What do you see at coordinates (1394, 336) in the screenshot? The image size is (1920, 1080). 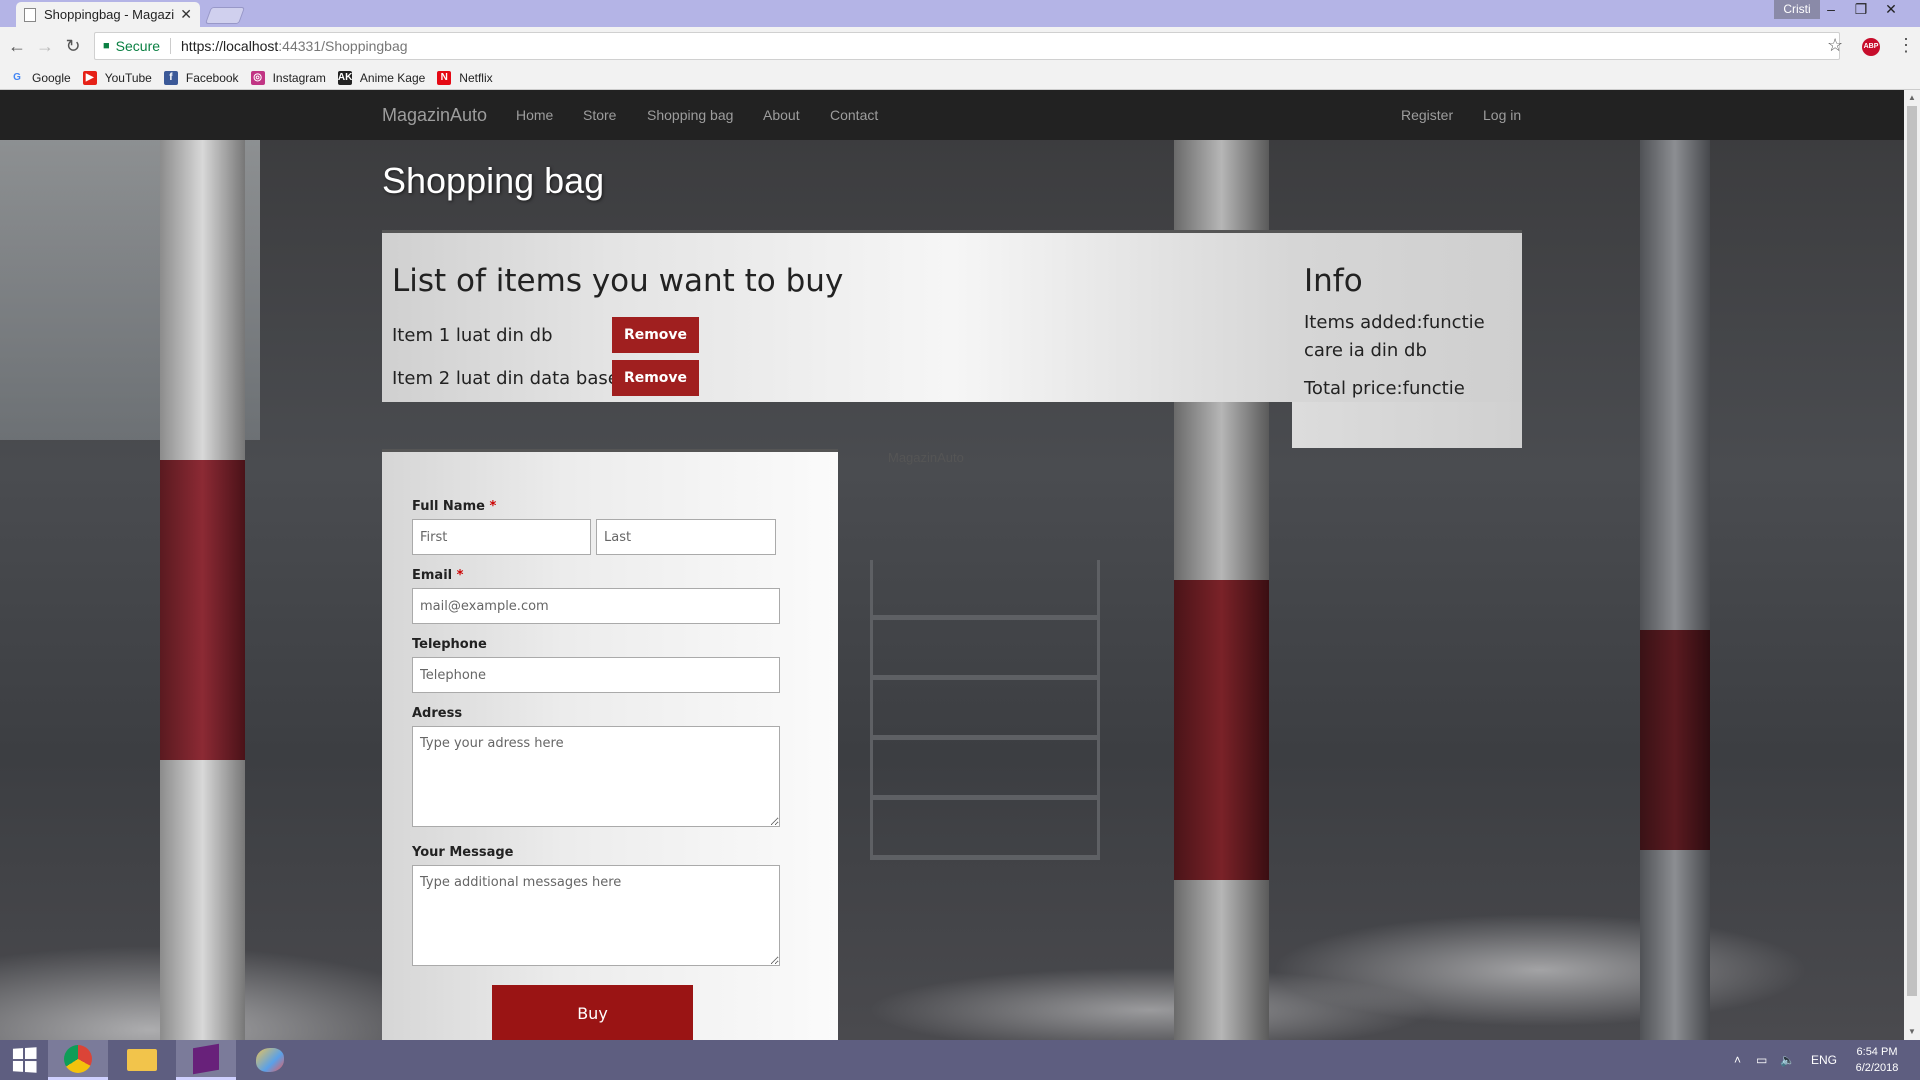 I see `items-added-text: Items added:functie care ia din db` at bounding box center [1394, 336].